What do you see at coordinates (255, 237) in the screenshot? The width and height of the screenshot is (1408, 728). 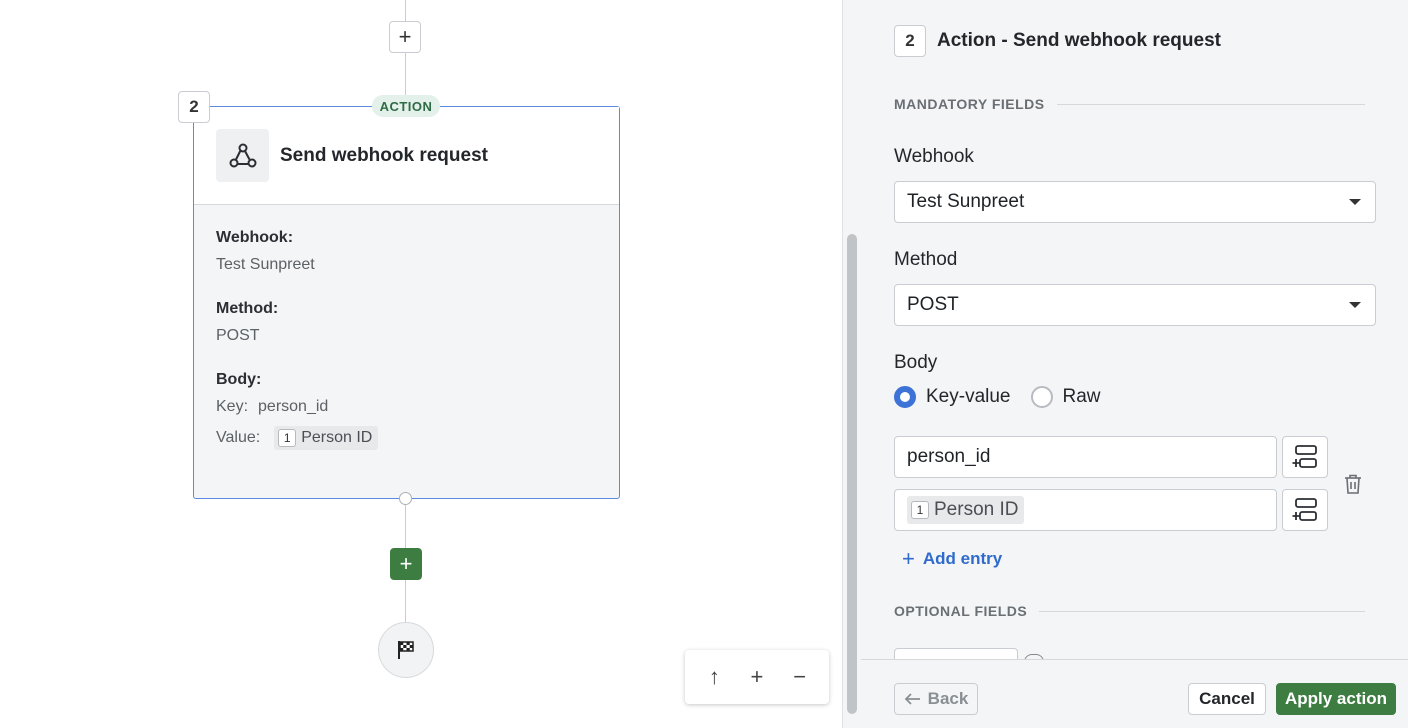 I see `webhook-label: Webhook:` at bounding box center [255, 237].